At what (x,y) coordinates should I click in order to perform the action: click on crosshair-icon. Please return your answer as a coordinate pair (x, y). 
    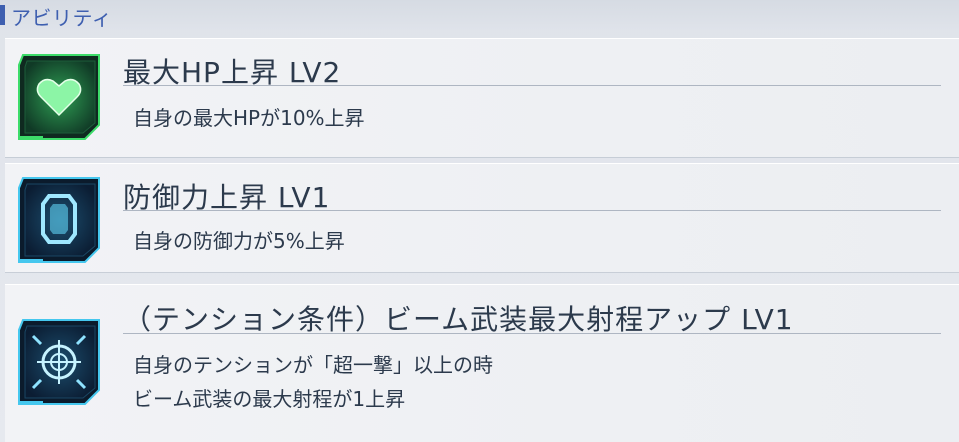
    Looking at the image, I should click on (59, 362).